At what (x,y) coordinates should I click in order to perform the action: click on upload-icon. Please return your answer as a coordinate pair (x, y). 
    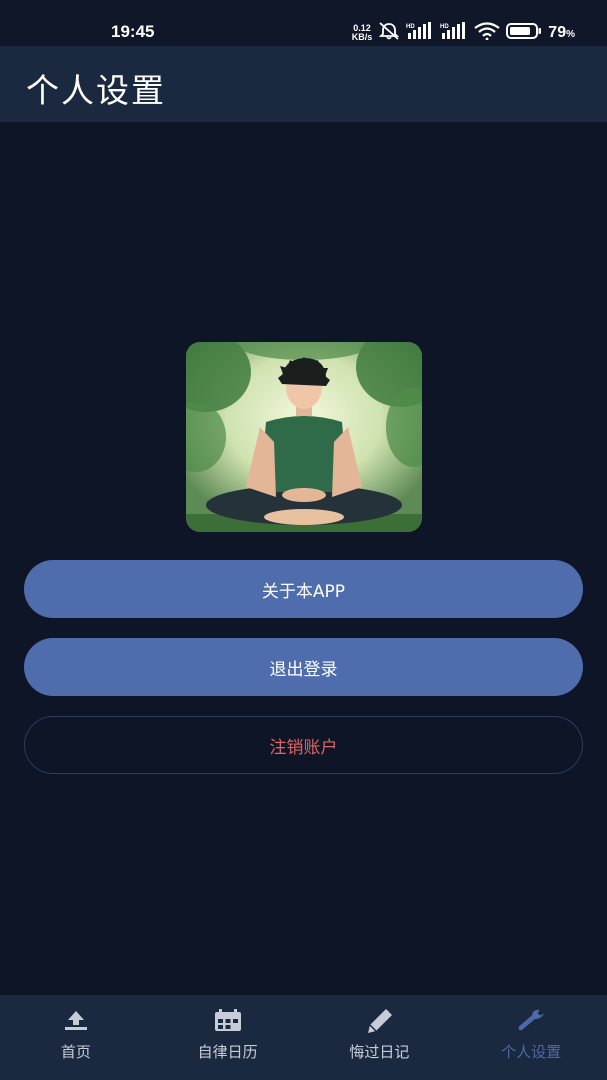
    Looking at the image, I should click on (76, 1020).